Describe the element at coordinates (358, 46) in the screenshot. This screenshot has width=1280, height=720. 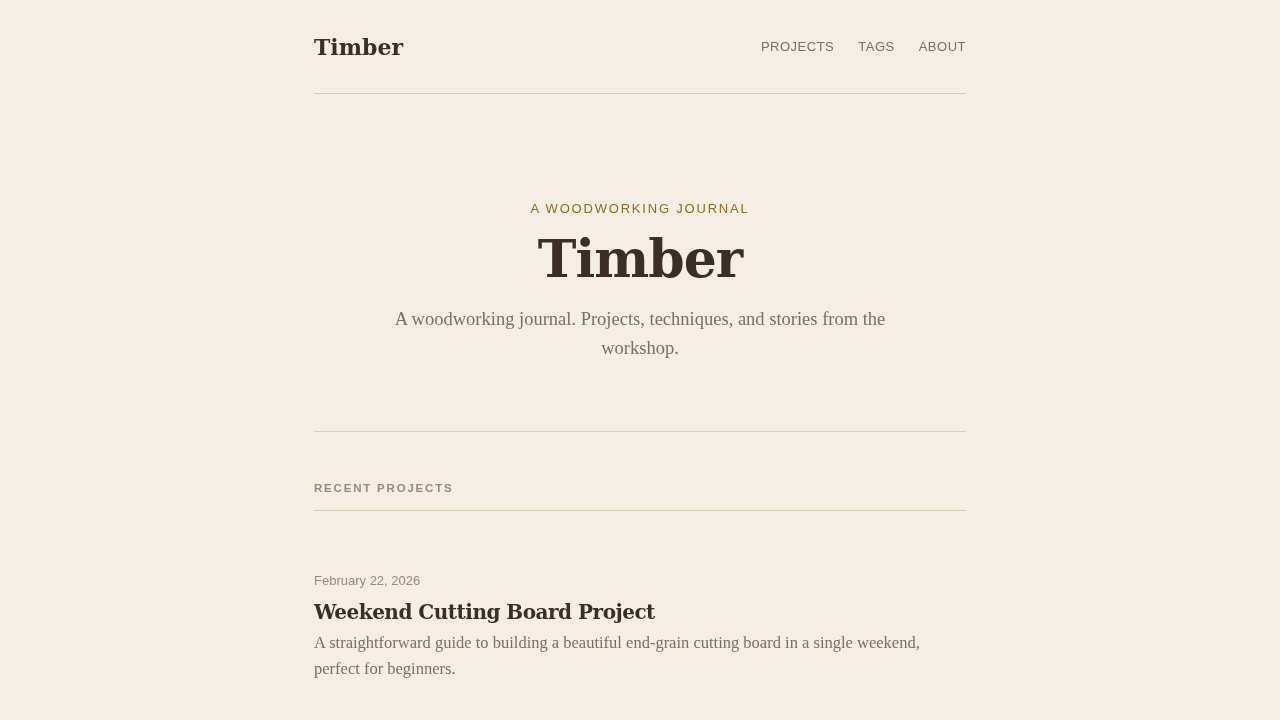
I see `site-logo: Timber` at that location.